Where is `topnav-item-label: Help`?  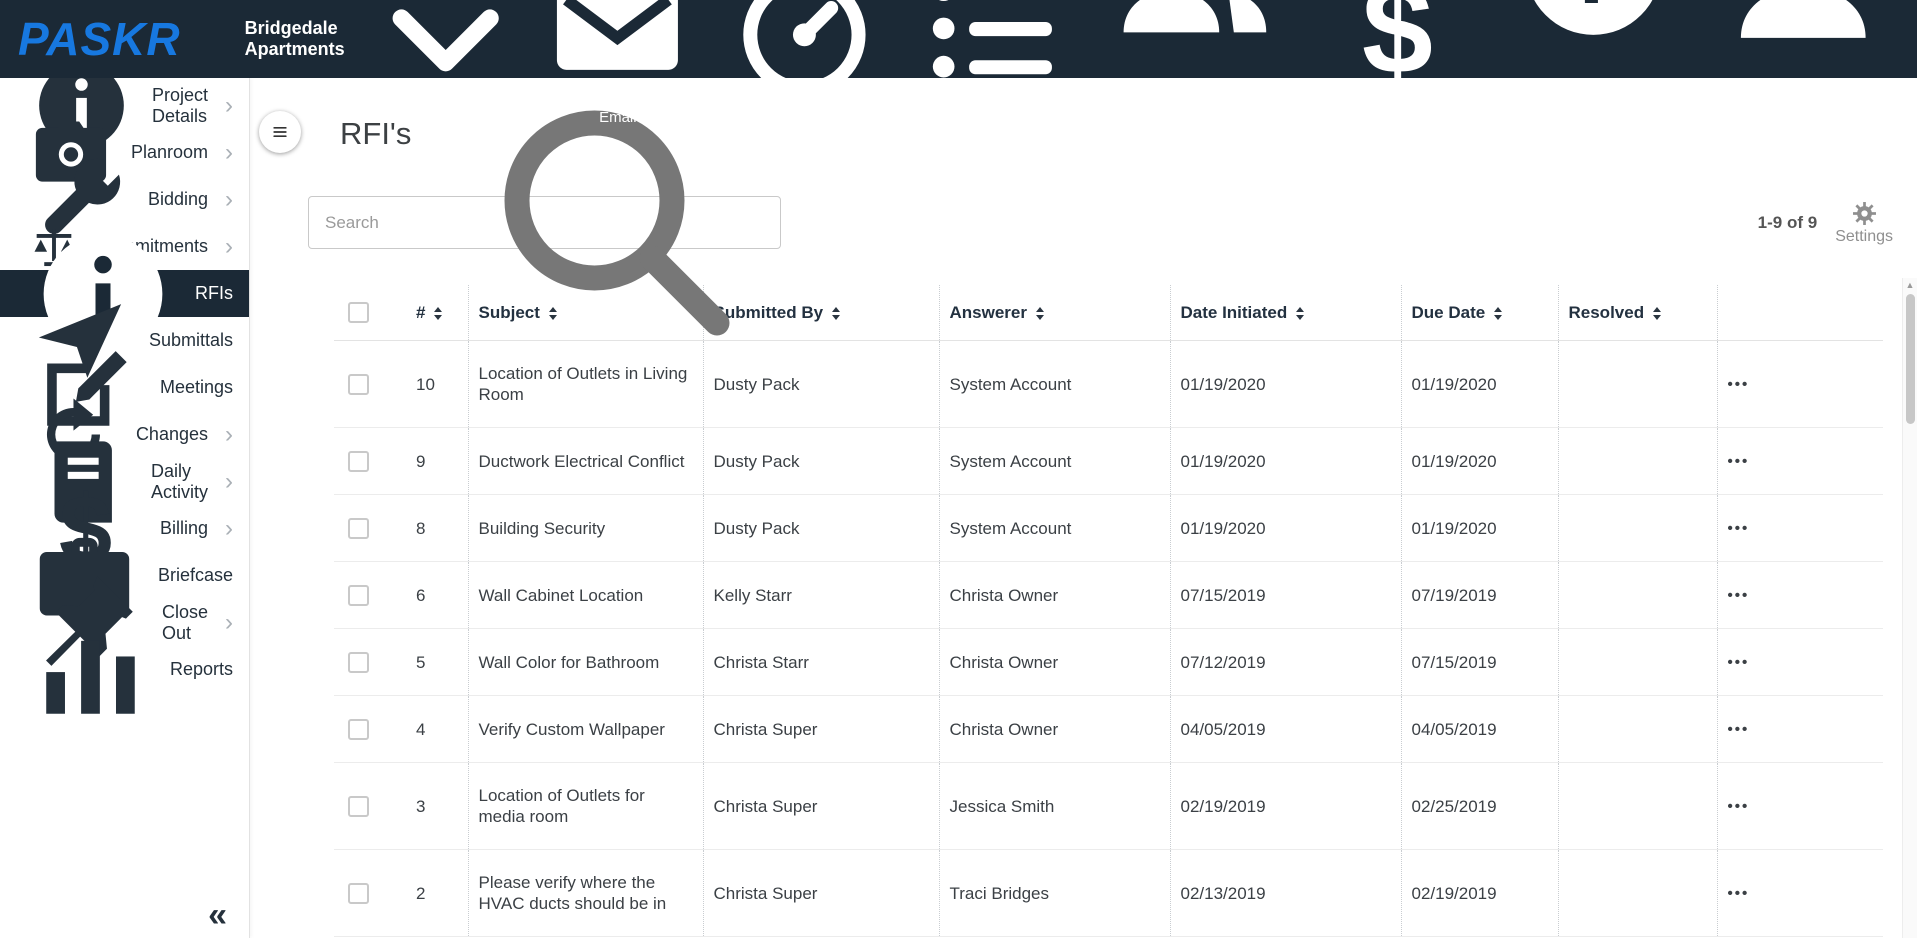 topnav-item-label: Help is located at coordinates (1593, 127).